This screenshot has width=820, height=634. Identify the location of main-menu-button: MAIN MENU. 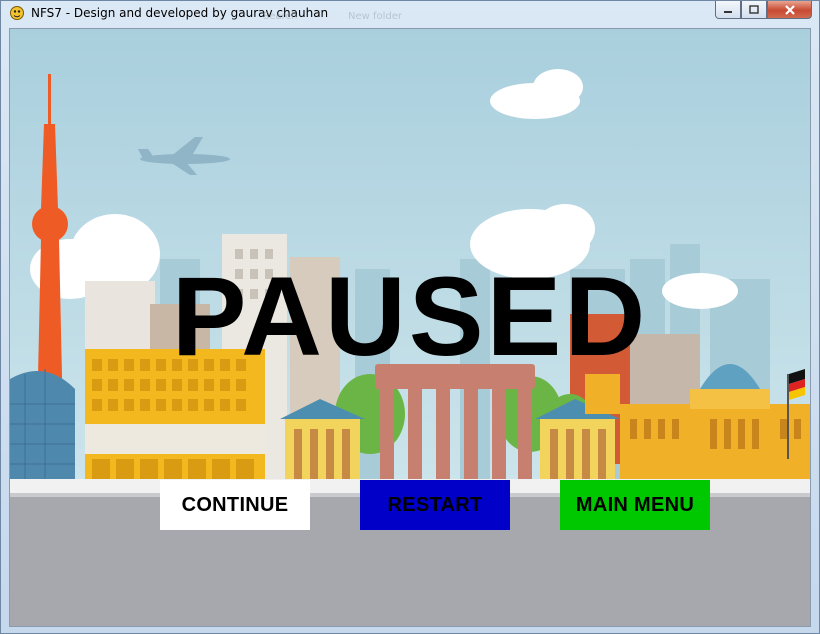
(635, 505).